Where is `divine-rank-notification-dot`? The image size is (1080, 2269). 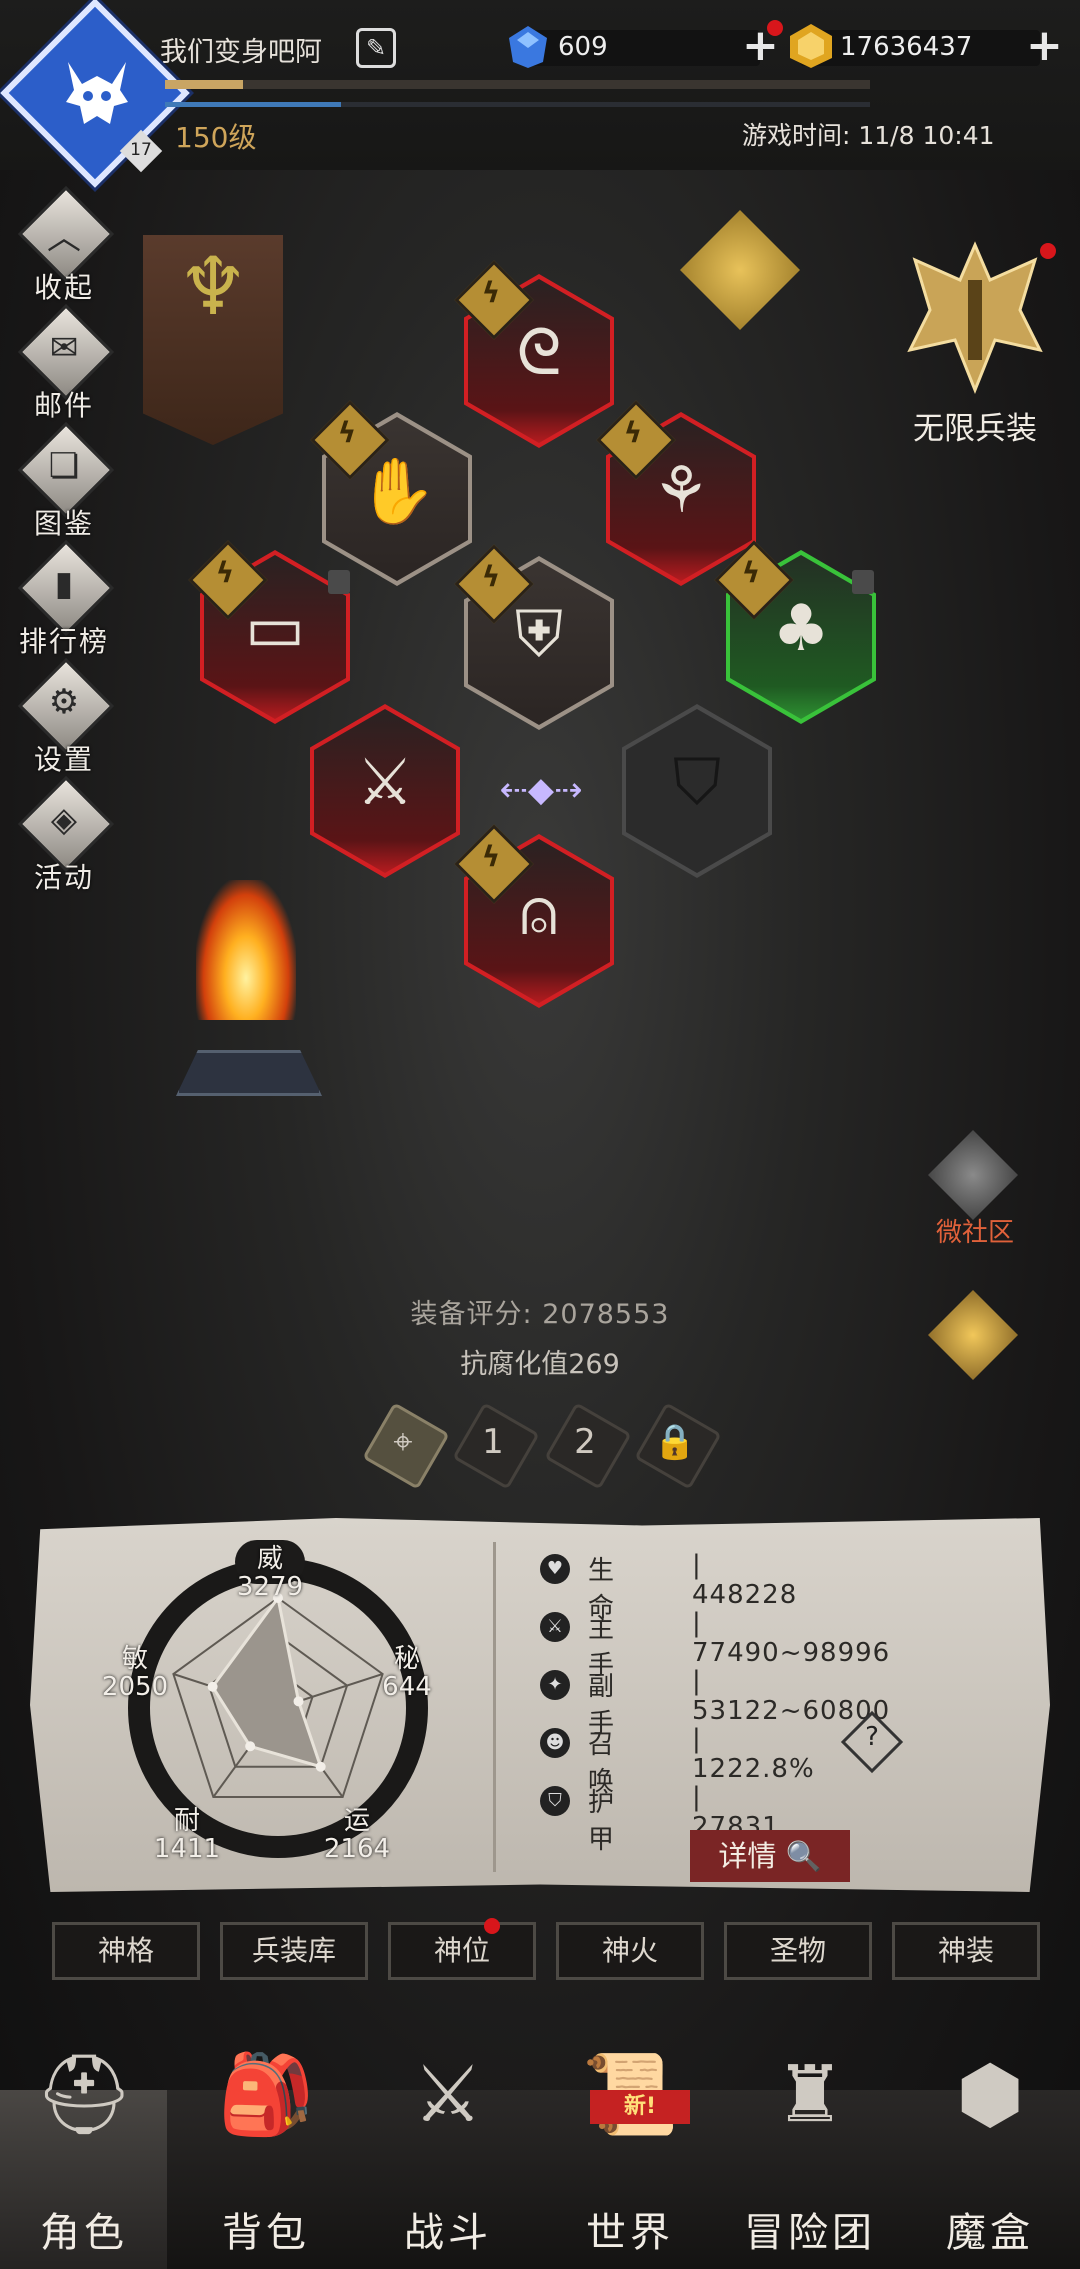 divine-rank-notification-dot is located at coordinates (492, 1926).